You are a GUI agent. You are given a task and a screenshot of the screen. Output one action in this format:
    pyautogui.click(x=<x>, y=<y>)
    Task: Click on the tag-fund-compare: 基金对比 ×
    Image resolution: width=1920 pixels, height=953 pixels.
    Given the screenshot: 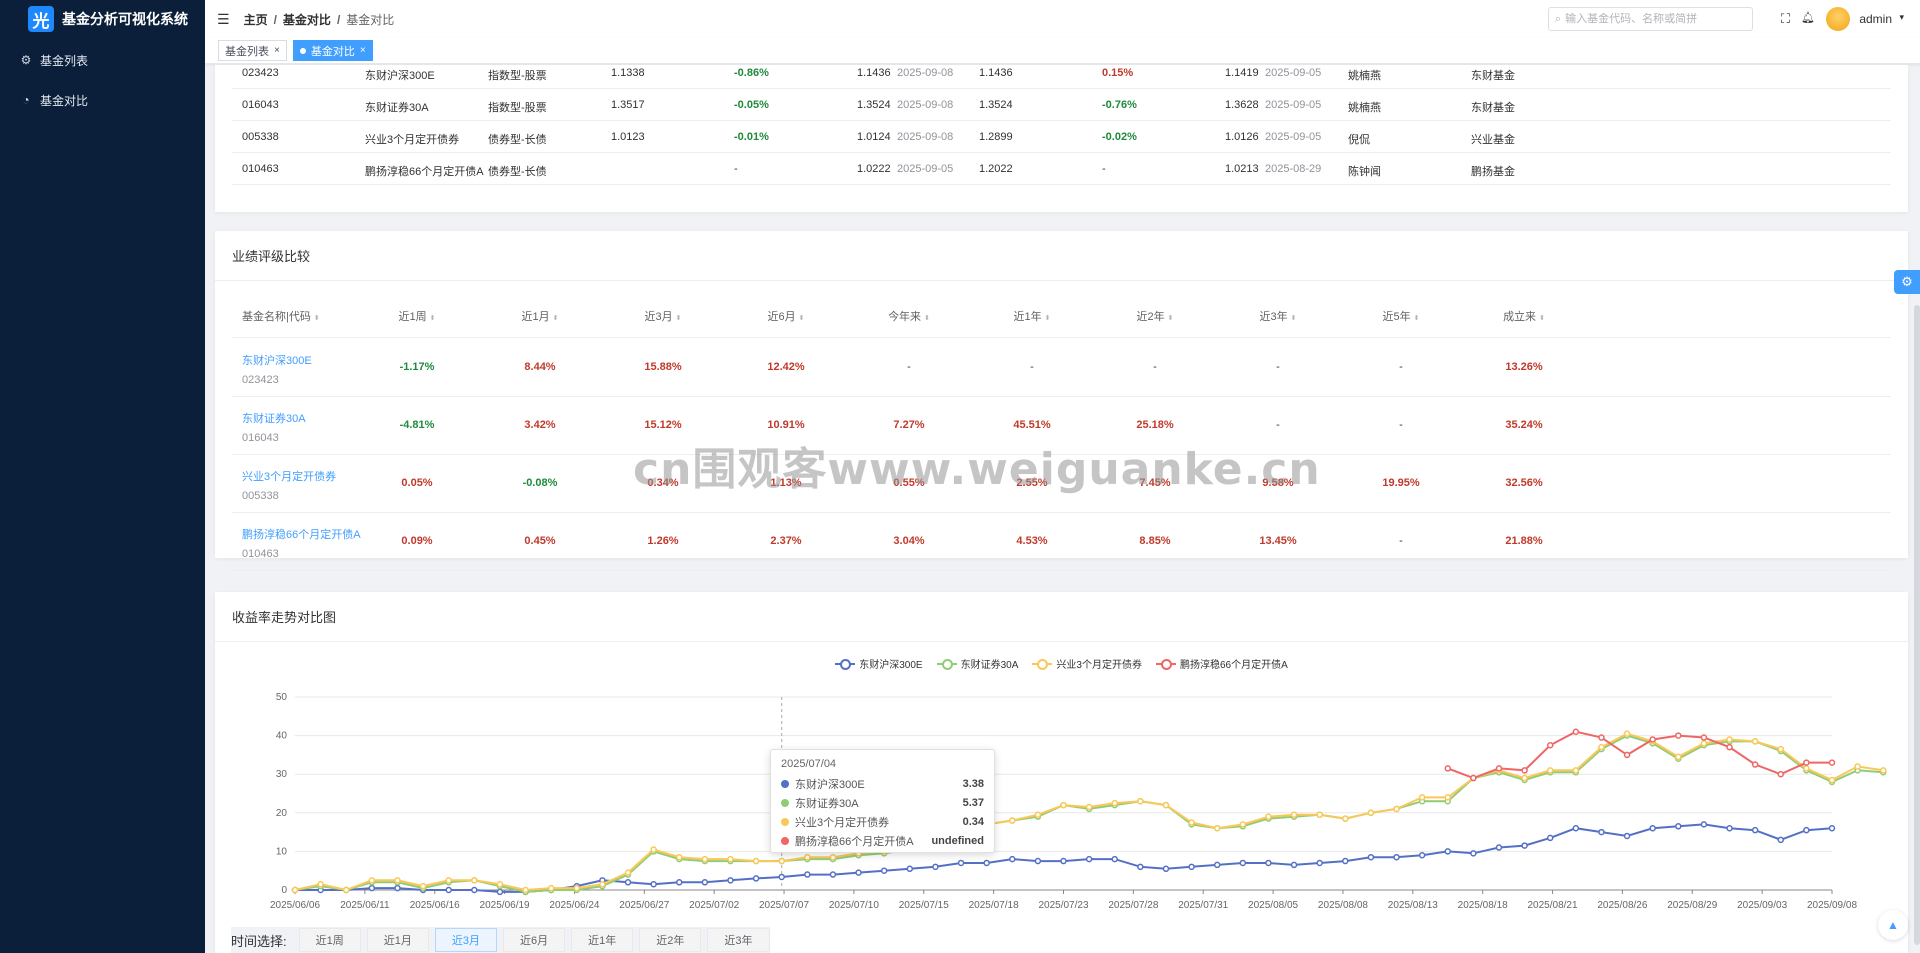 What is the action you would take?
    pyautogui.click(x=332, y=50)
    